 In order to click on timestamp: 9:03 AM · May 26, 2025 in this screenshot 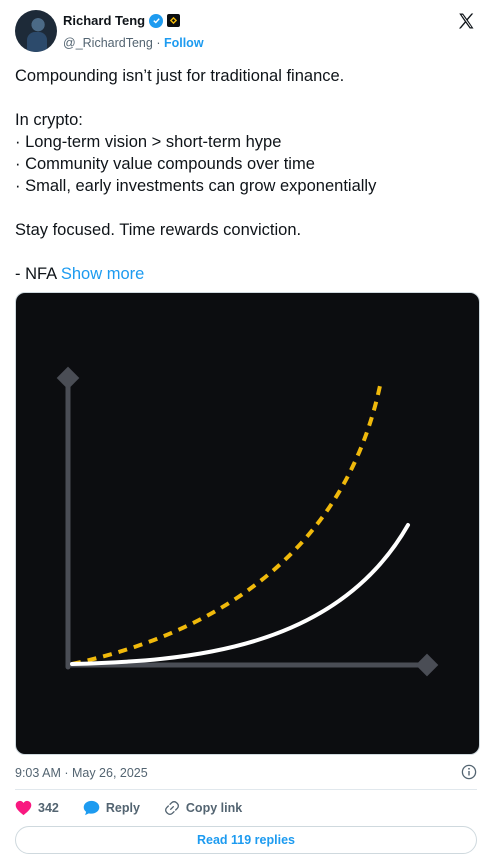, I will do `click(81, 773)`.